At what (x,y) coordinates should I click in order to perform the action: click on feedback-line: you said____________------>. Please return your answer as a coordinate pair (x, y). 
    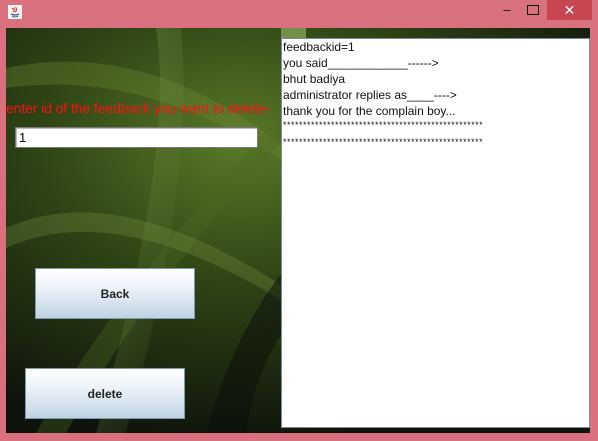
    Looking at the image, I should click on (361, 63).